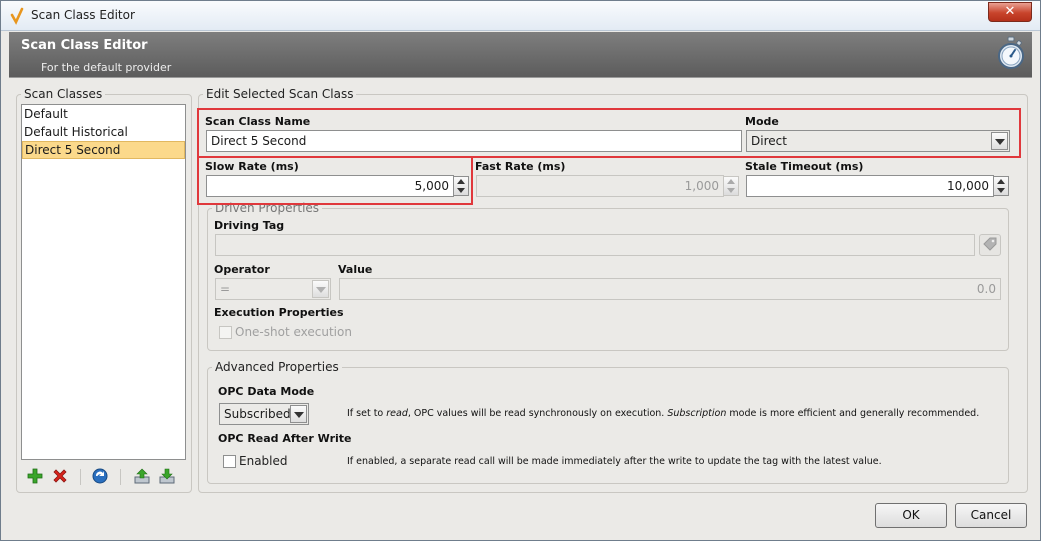 This screenshot has height=541, width=1041. I want to click on value-label: Value, so click(355, 269).